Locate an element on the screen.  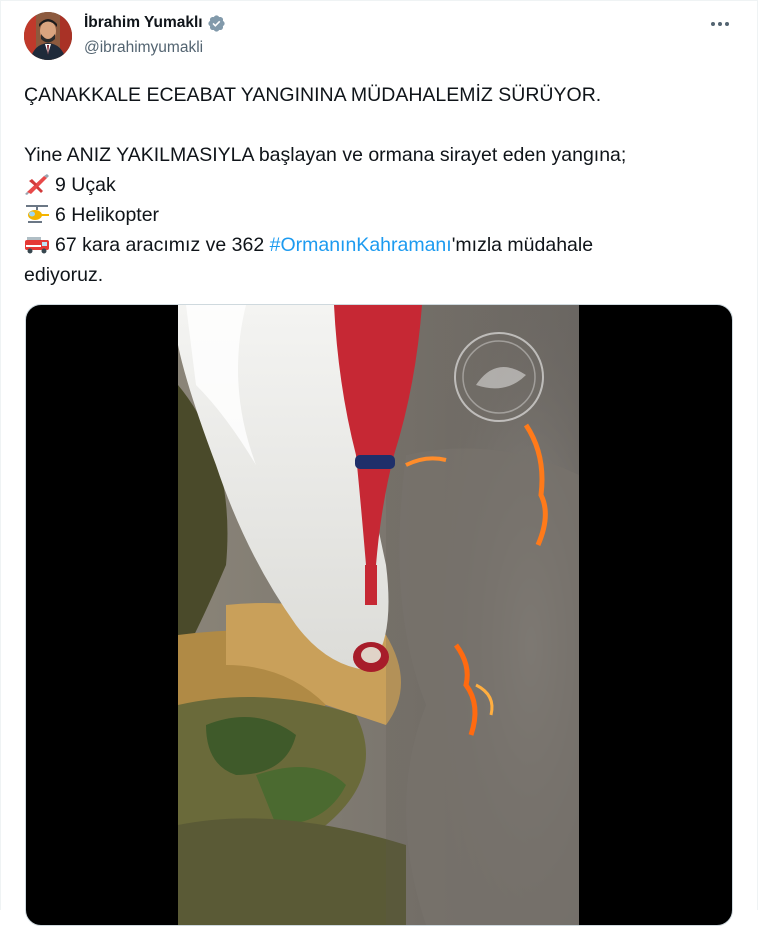
avatar-photo-icon is located at coordinates (48, 36).